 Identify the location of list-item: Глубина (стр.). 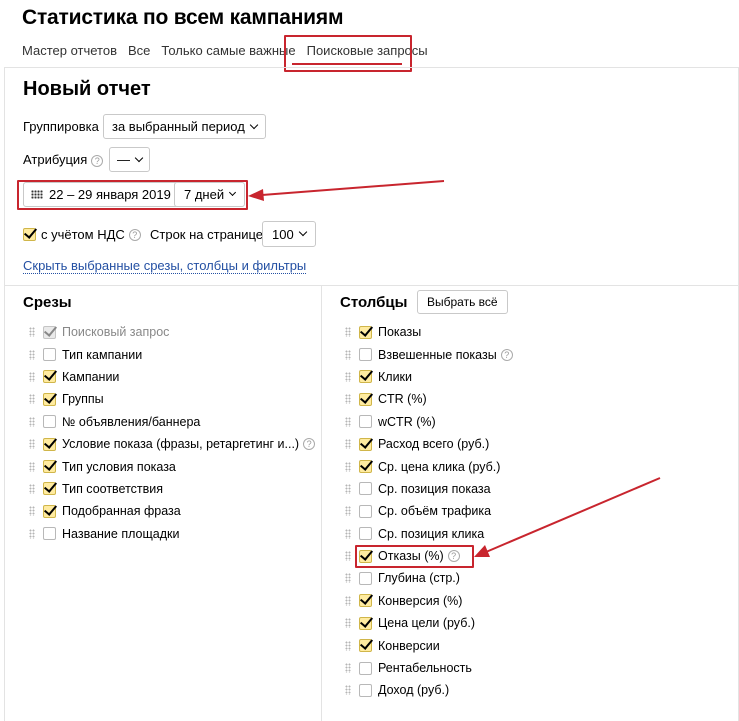
(429, 578).